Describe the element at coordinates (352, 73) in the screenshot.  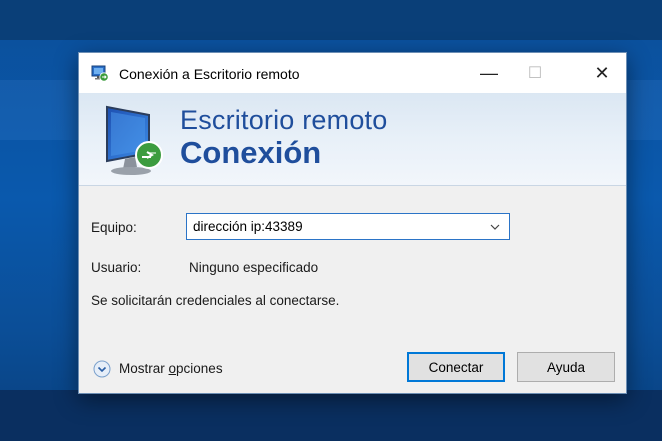
I see `title-bar: Conexión a Escritorio remoto — ☐ ✕` at that location.